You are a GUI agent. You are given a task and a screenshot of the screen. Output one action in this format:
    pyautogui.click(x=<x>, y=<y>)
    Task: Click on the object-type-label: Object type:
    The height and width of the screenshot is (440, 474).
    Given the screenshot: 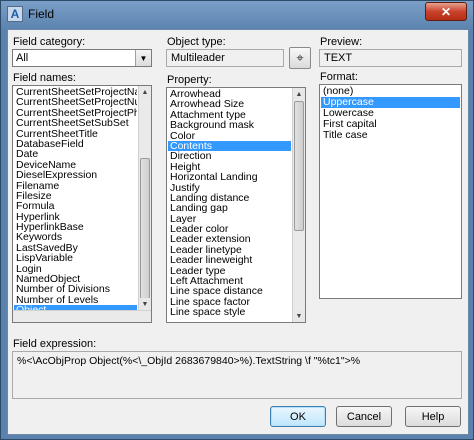 What is the action you would take?
    pyautogui.click(x=196, y=42)
    